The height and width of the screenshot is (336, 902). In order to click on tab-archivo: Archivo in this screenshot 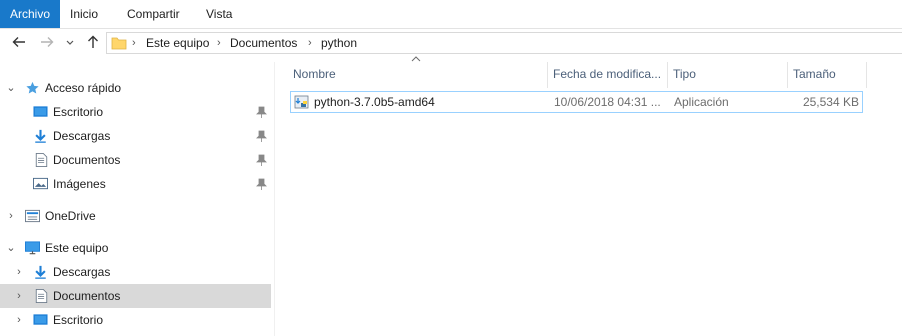, I will do `click(30, 14)`.